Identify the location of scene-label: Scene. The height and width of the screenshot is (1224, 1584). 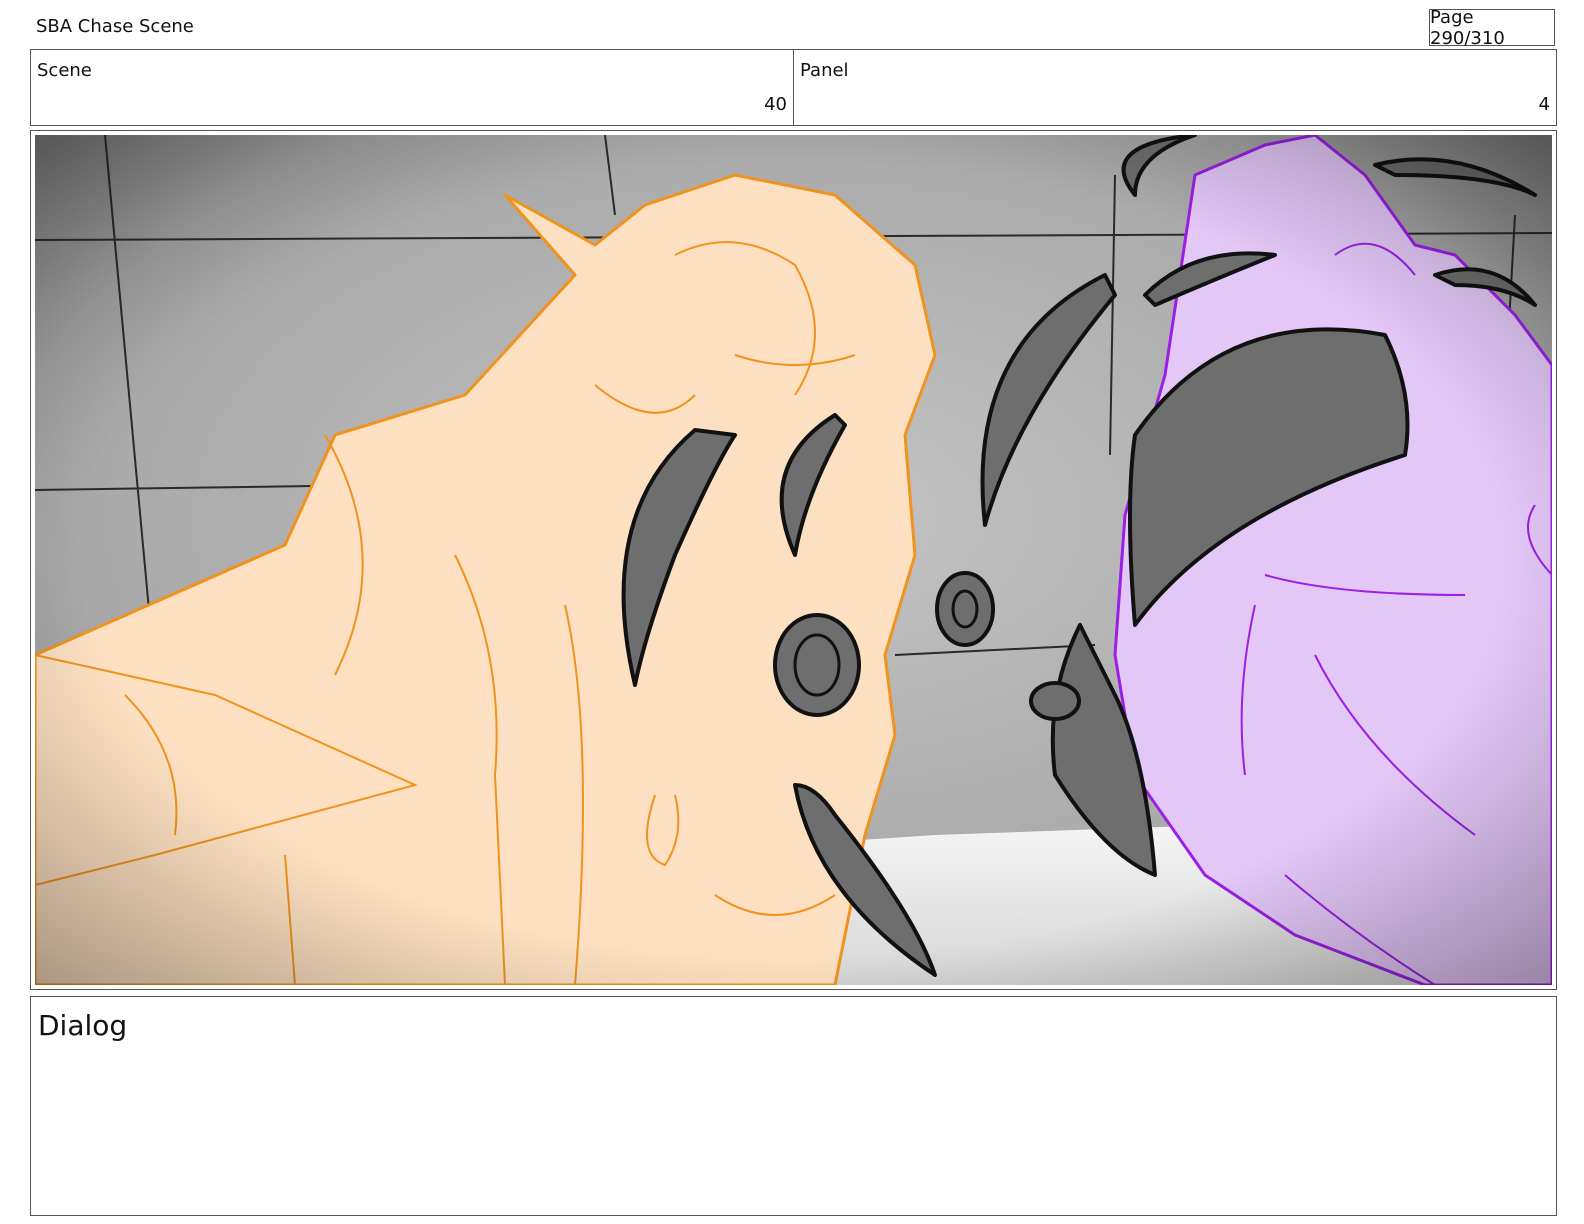
(64, 70).